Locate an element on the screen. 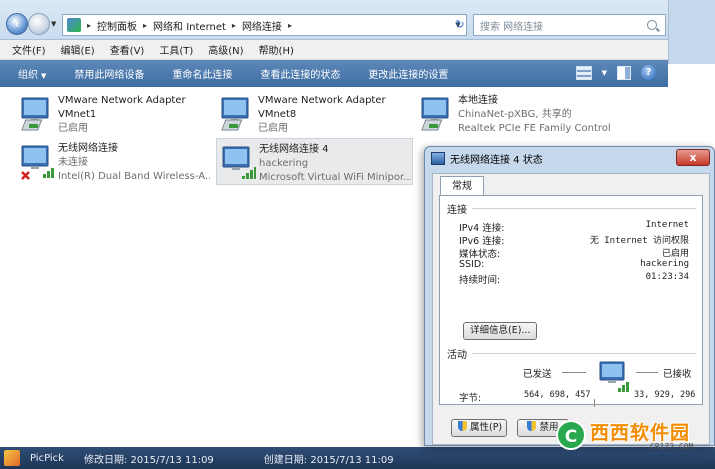  wireless-disconnected-icon is located at coordinates (37, 162).